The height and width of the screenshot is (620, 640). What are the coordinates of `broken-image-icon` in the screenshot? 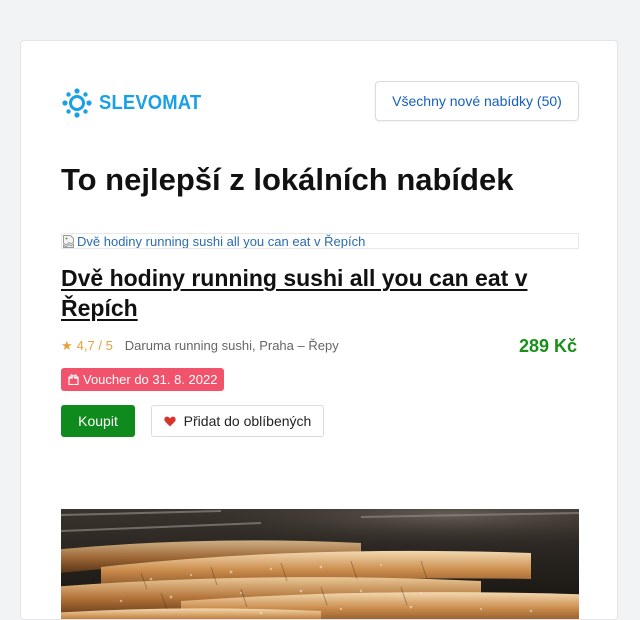 It's located at (68, 241).